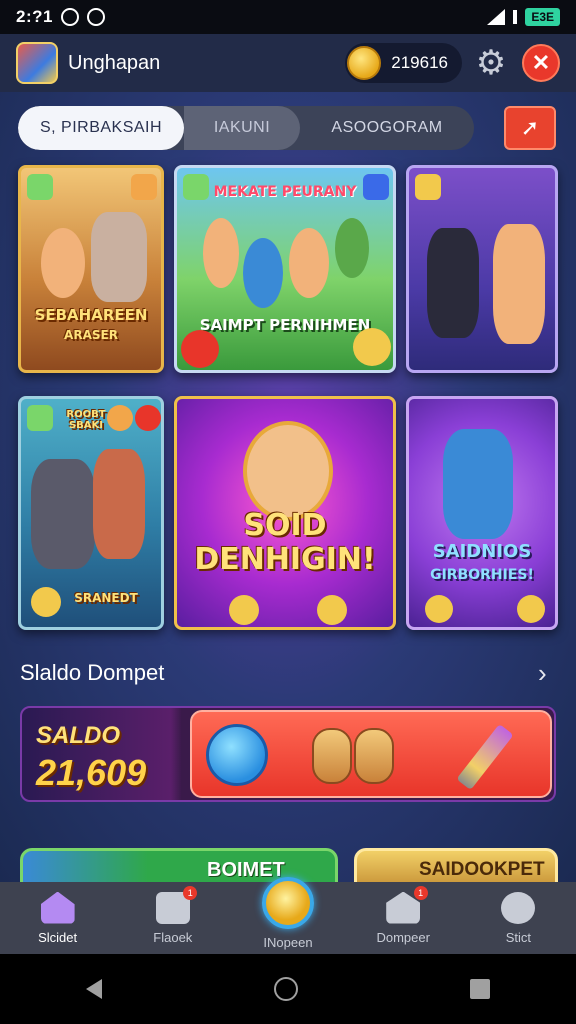  I want to click on nav-item-profile: Stict, so click(518, 918).